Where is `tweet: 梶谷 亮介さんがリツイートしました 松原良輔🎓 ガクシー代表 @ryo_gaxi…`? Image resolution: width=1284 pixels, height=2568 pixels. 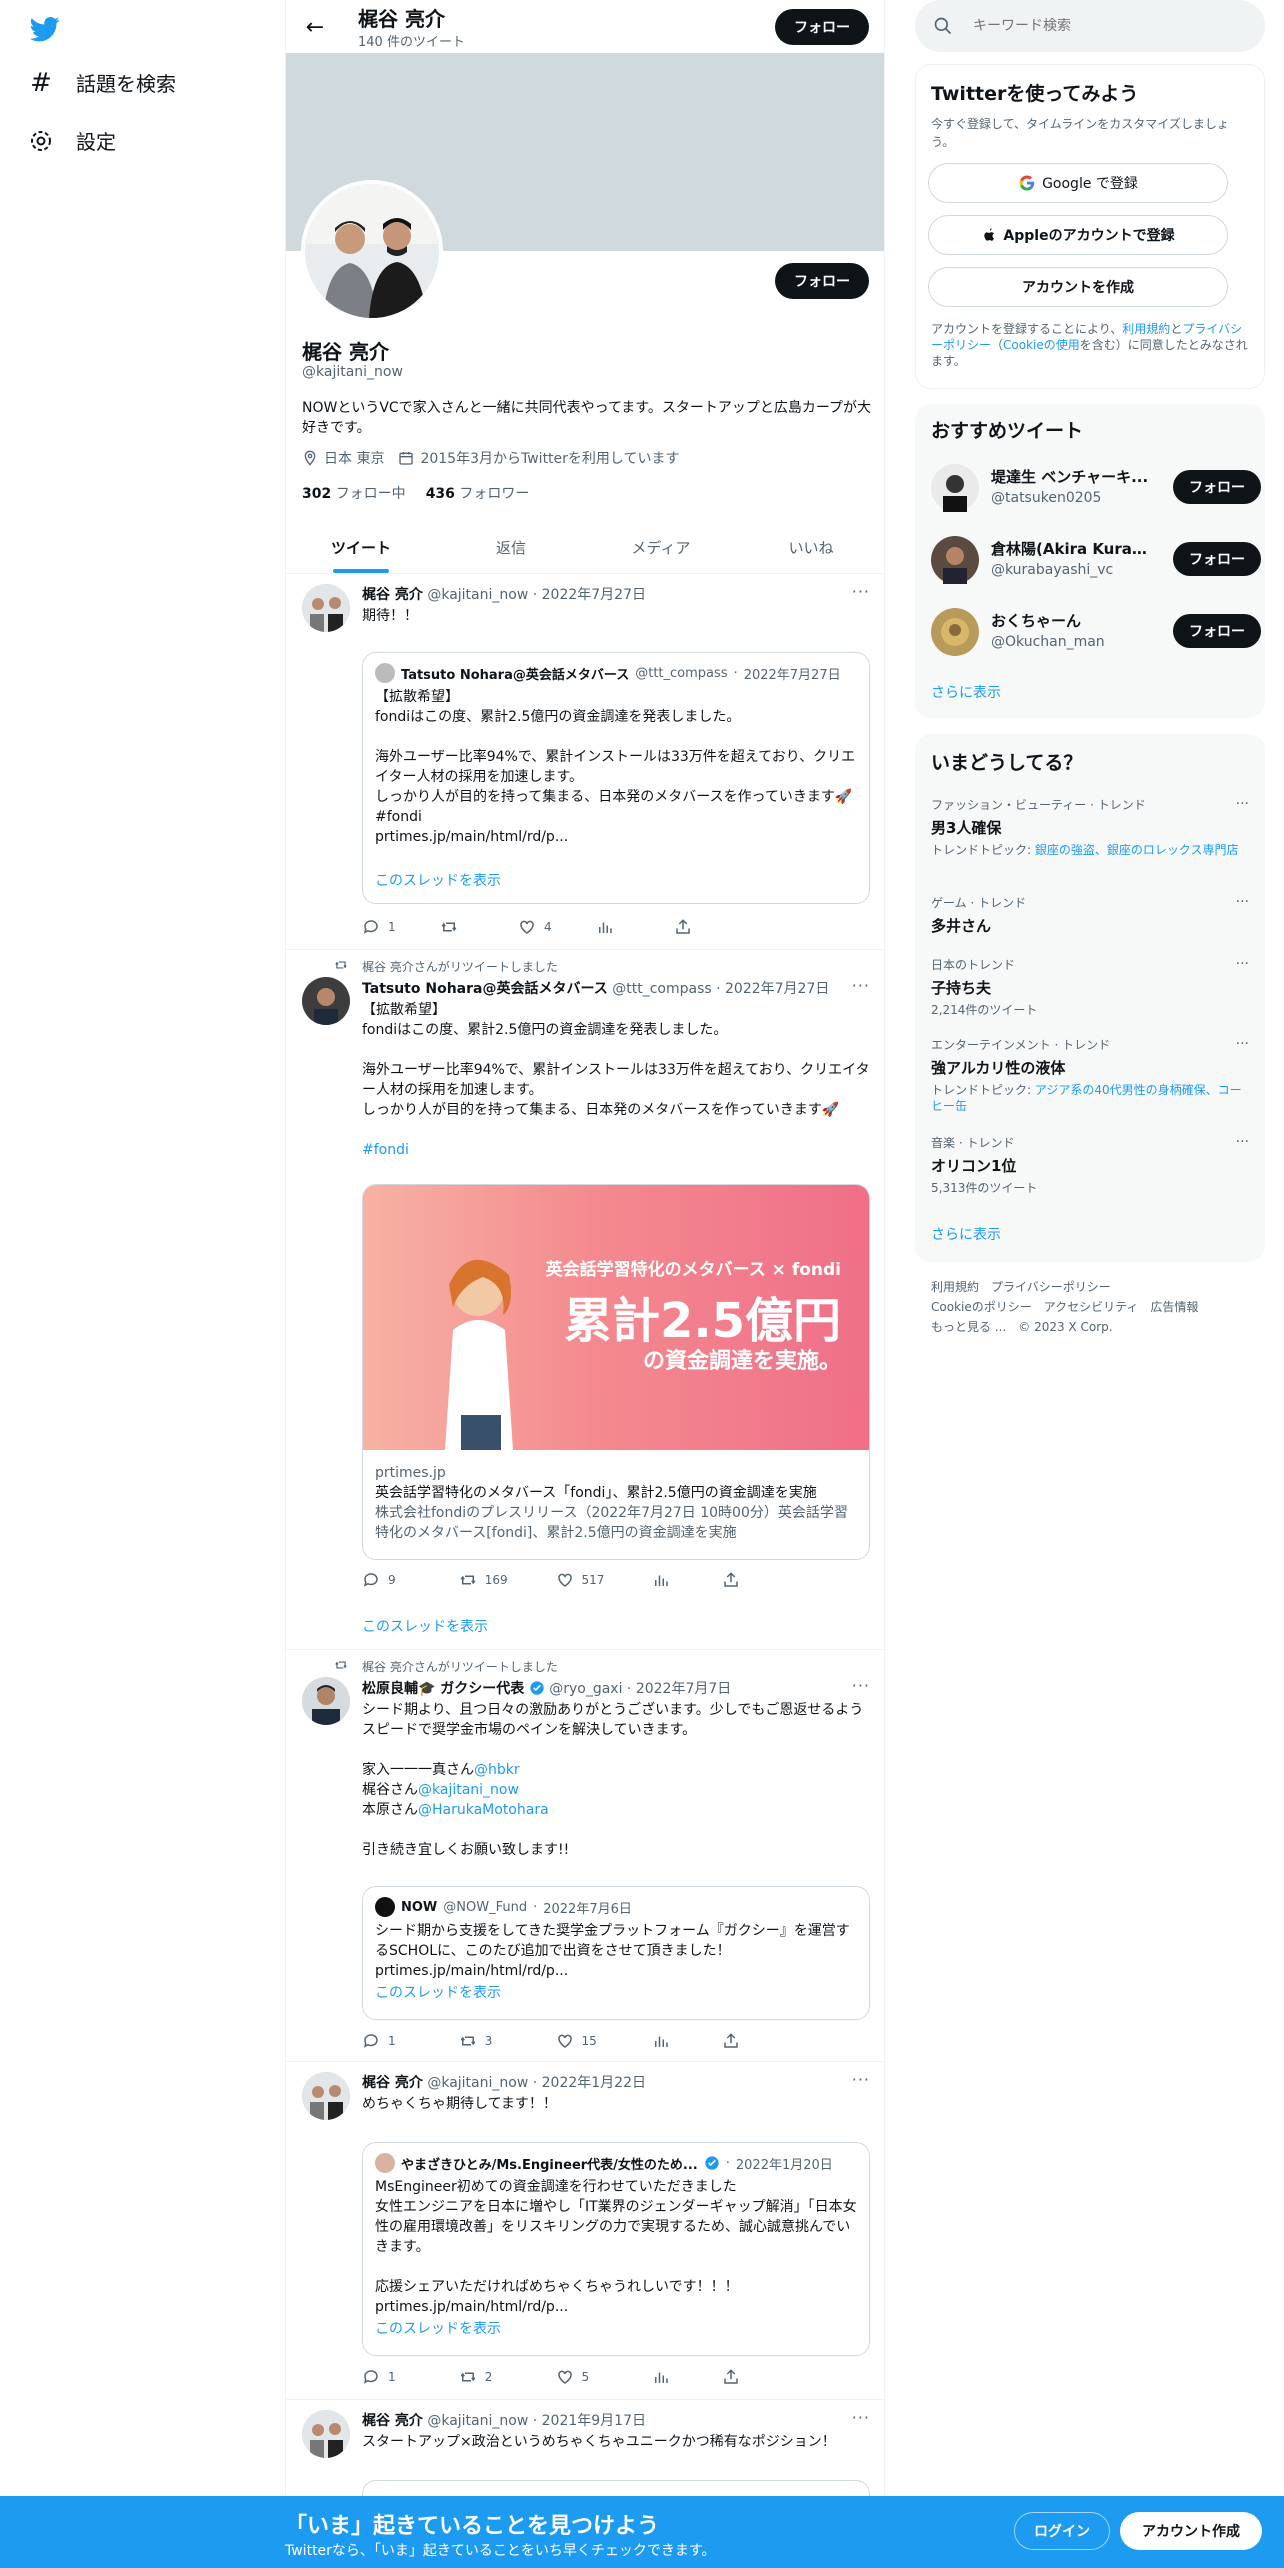 tweet: 梶谷 亮介さんがリツイートしました 松原良輔🎓 ガクシー代表 @ryo_gaxi… is located at coordinates (585, 1856).